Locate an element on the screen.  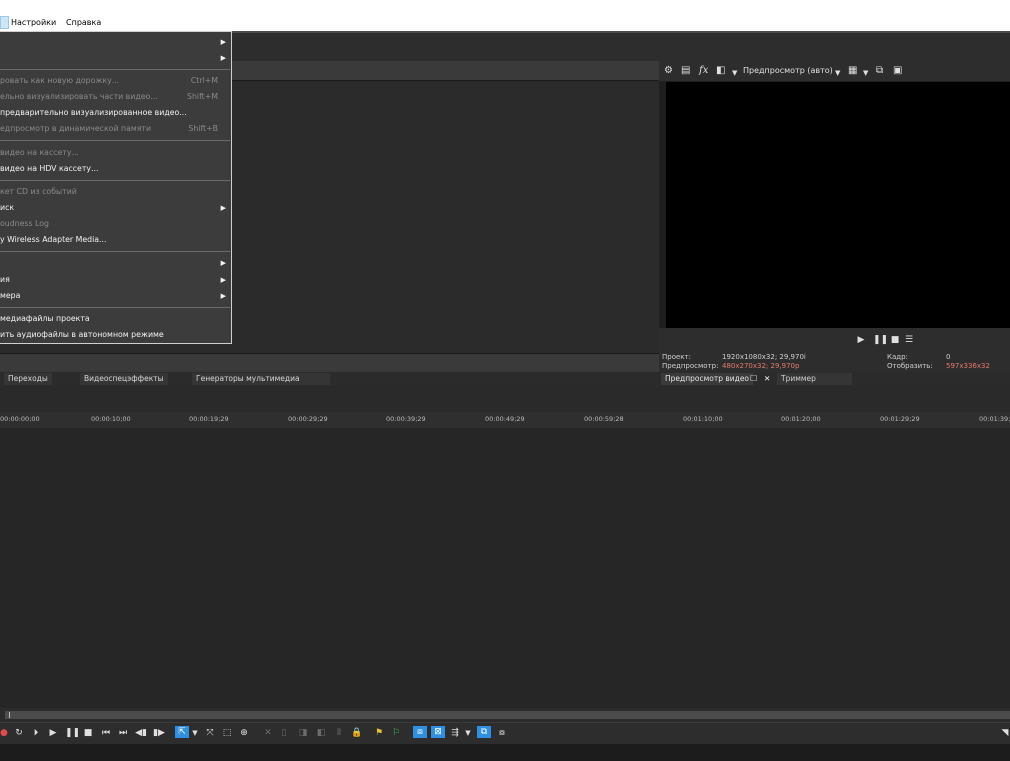
split-screen-icon: ◧ is located at coordinates (720, 71).